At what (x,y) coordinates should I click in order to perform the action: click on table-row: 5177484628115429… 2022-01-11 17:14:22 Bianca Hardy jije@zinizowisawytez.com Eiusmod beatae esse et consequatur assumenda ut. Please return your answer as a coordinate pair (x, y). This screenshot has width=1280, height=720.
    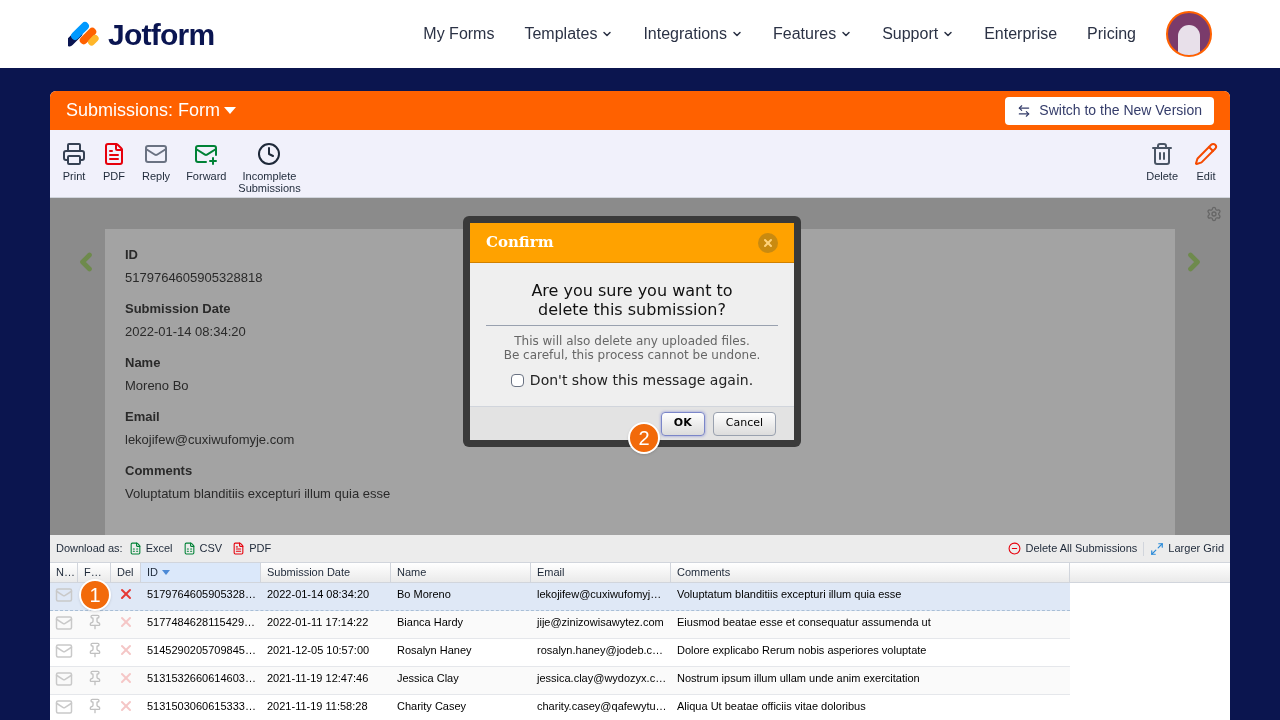
    Looking at the image, I should click on (560, 625).